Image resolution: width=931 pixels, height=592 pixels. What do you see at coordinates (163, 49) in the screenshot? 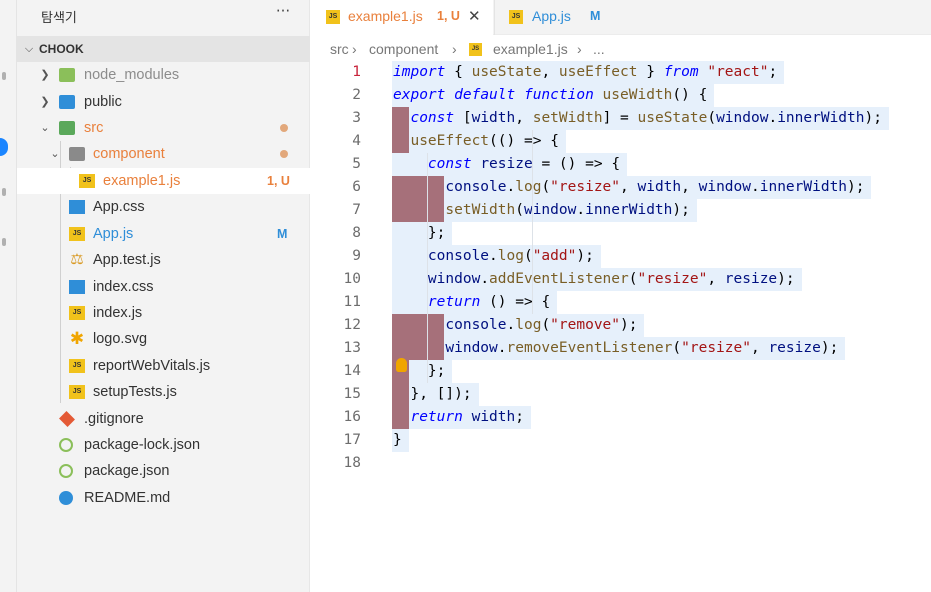
I see `workspace-section-header: ⌵ CHOOK` at bounding box center [163, 49].